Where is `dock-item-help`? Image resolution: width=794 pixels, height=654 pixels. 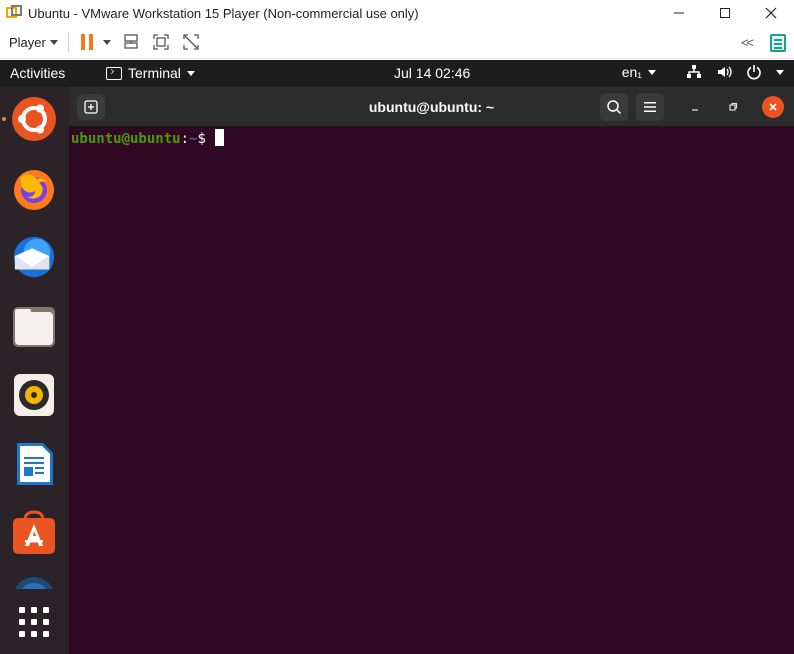
dock-item-help is located at coordinates (34, 582).